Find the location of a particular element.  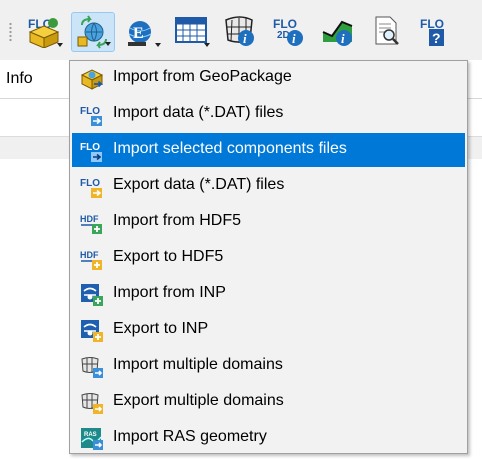

flo2d-info-button: FLO 2D i is located at coordinates (289, 32).